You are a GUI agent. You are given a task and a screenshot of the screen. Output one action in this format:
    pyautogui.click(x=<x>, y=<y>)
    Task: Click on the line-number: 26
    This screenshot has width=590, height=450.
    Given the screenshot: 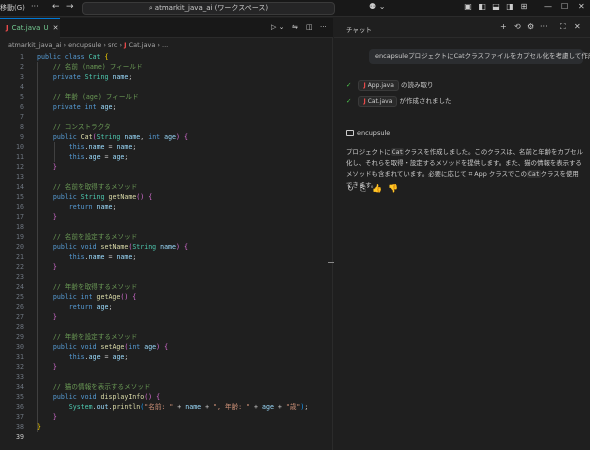 What is the action you would take?
    pyautogui.click(x=20, y=307)
    